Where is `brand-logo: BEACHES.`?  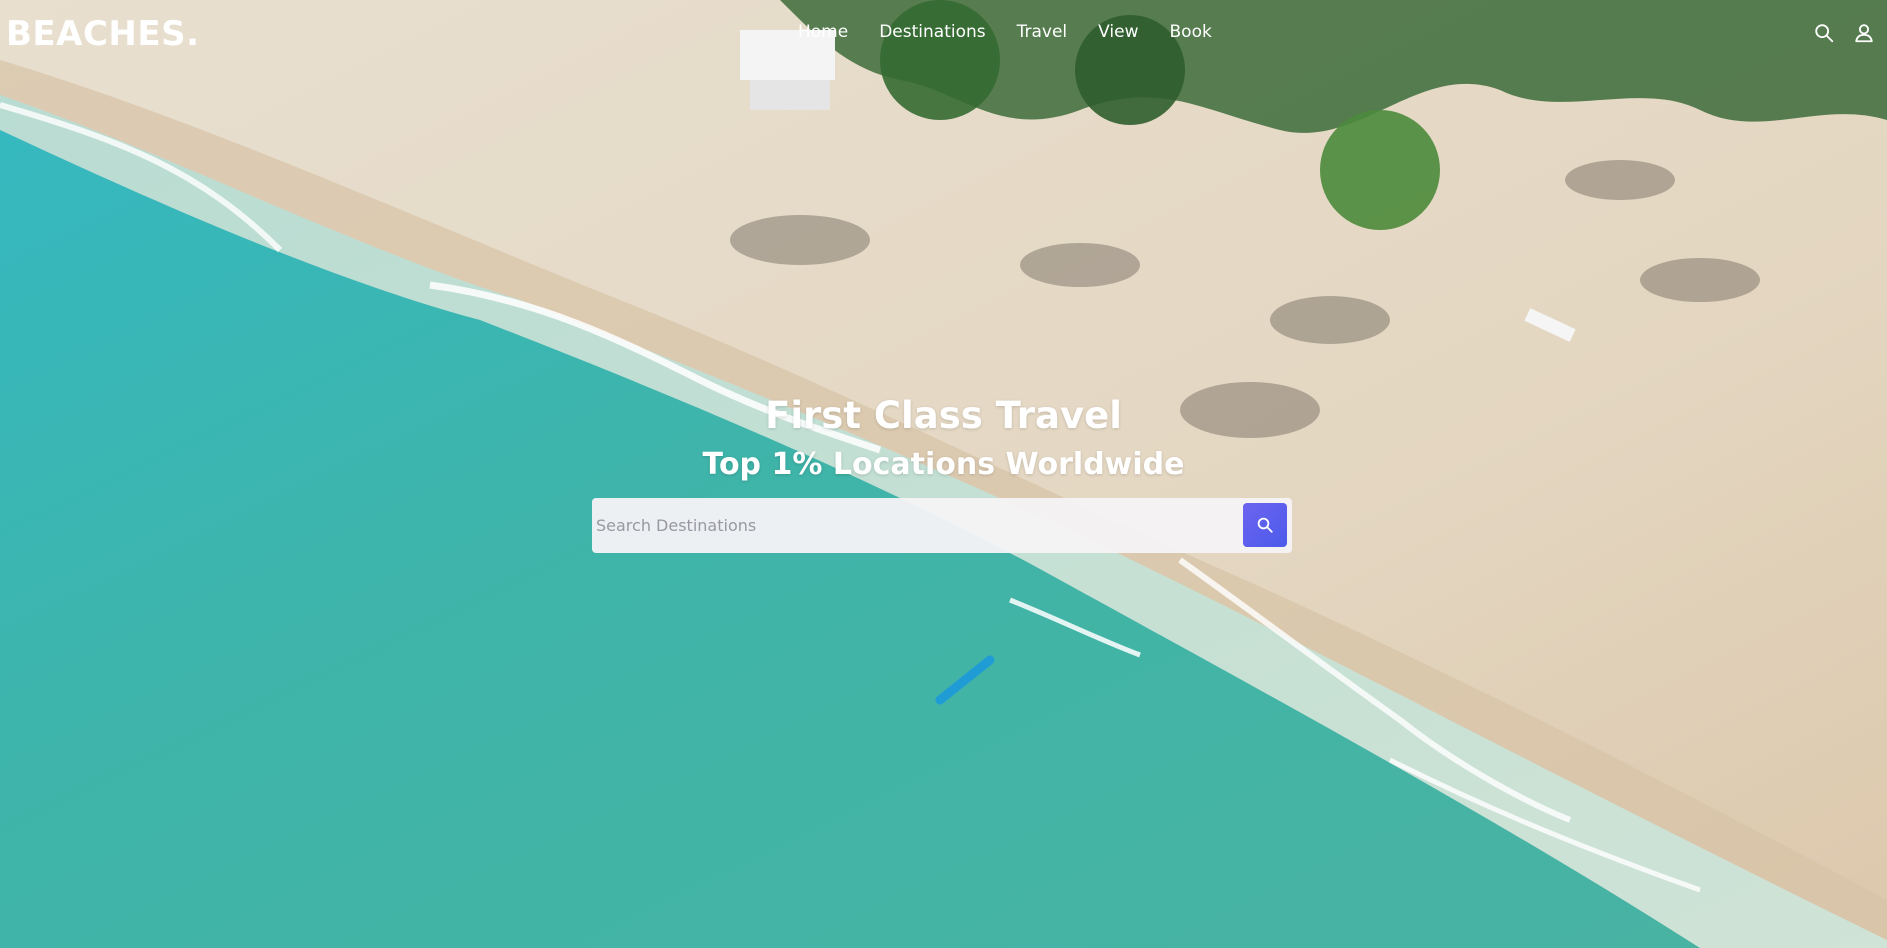 brand-logo: BEACHES. is located at coordinates (103, 34).